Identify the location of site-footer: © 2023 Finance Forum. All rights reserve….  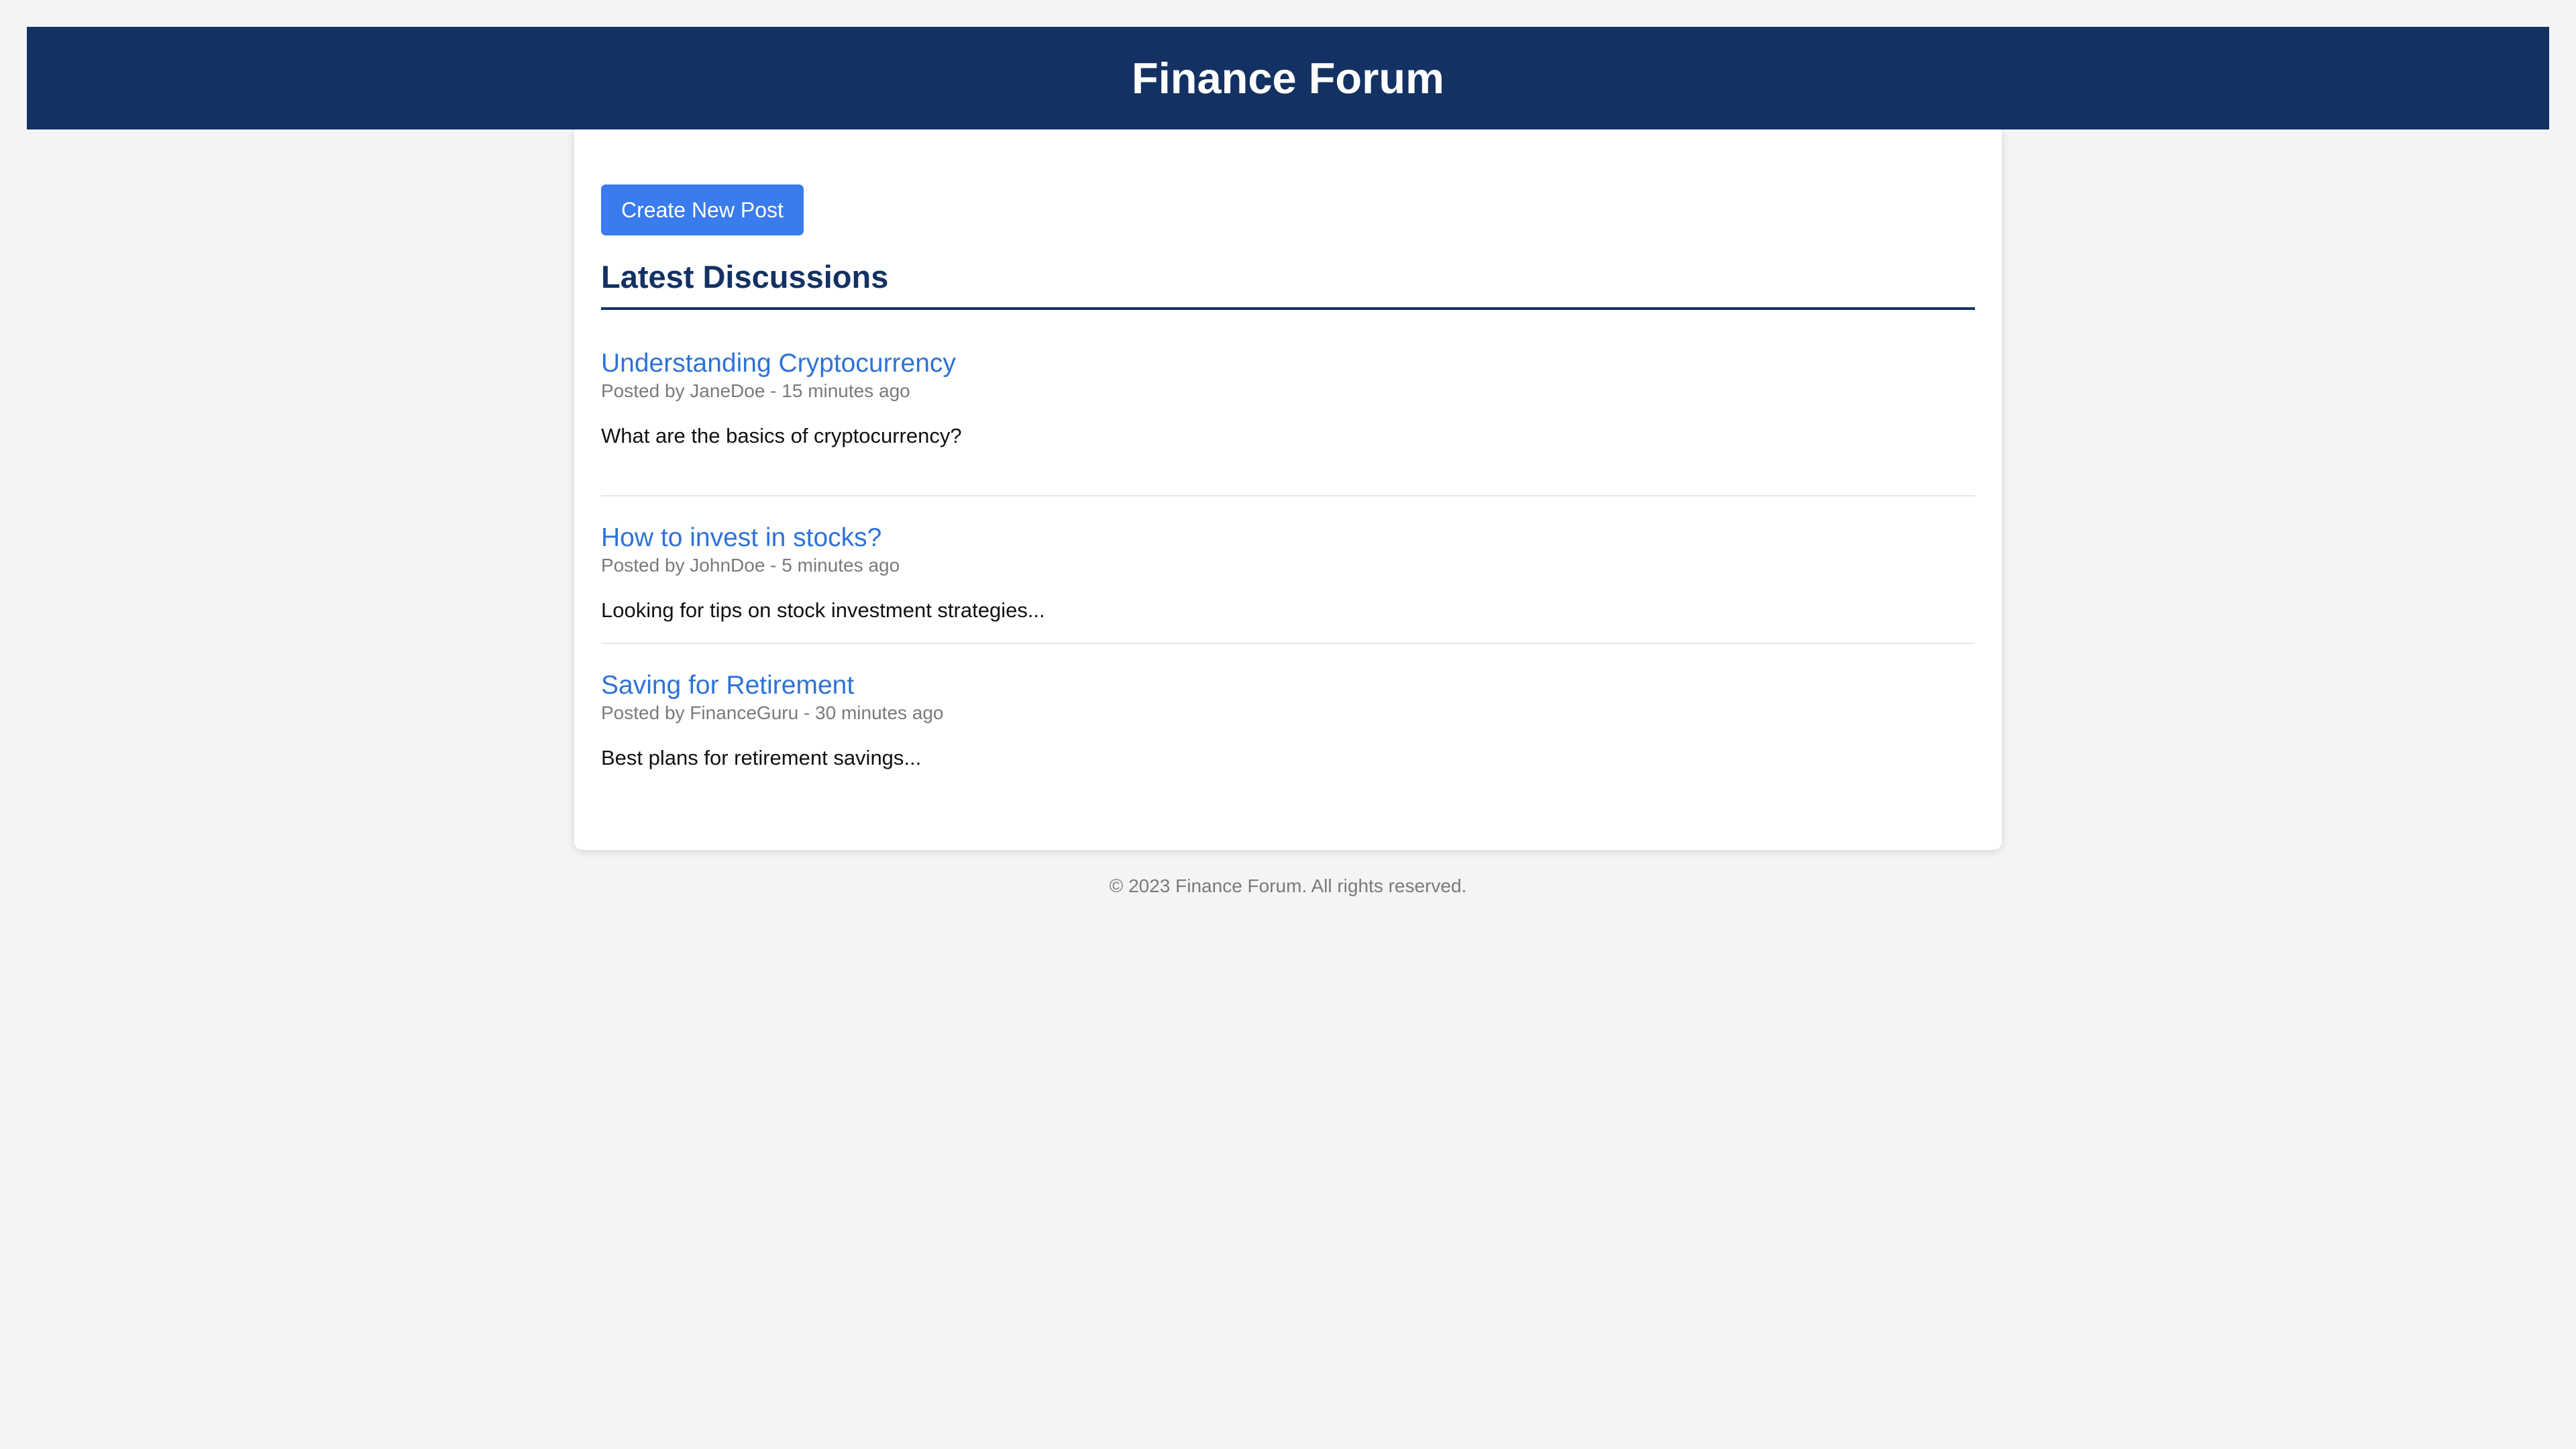
(1288, 886).